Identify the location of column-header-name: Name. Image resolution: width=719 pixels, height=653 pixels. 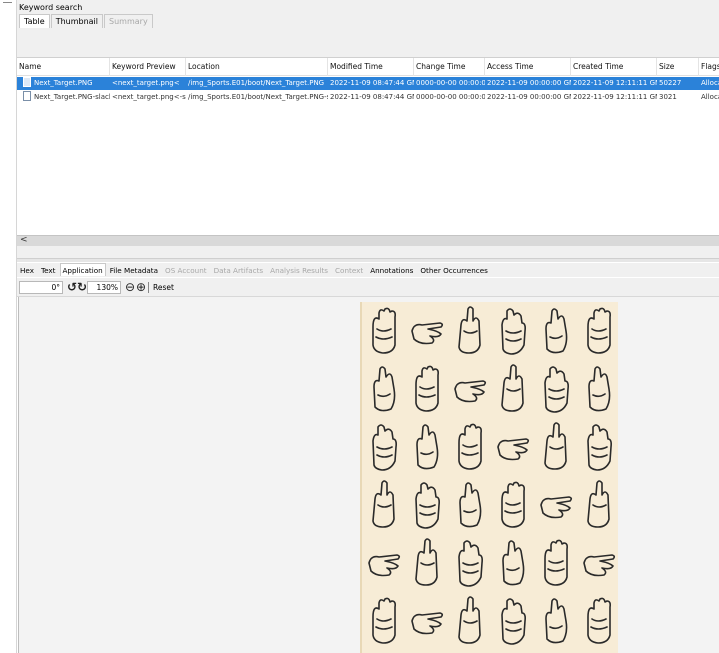
(63, 67).